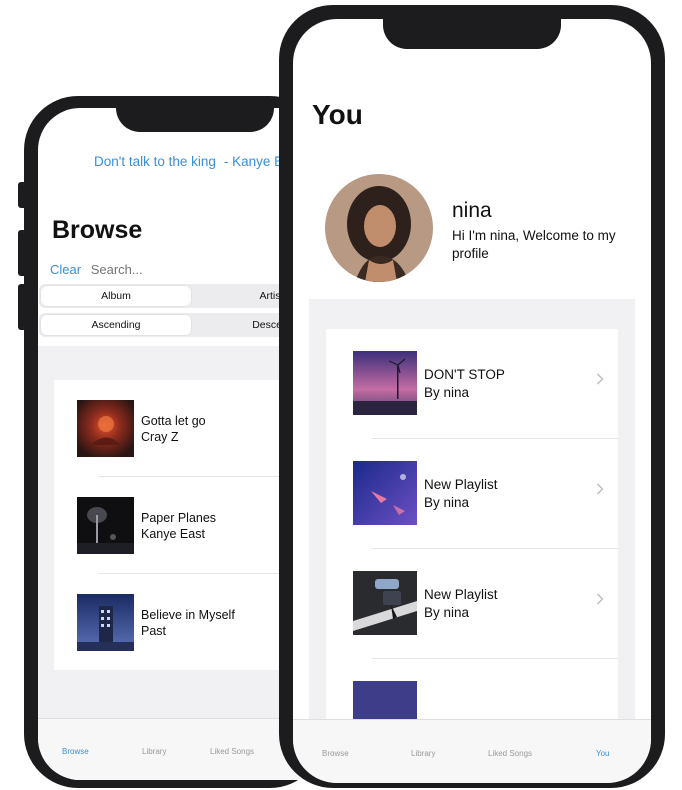  Describe the element at coordinates (472, 210) in the screenshot. I see `profile-name: nina` at that location.